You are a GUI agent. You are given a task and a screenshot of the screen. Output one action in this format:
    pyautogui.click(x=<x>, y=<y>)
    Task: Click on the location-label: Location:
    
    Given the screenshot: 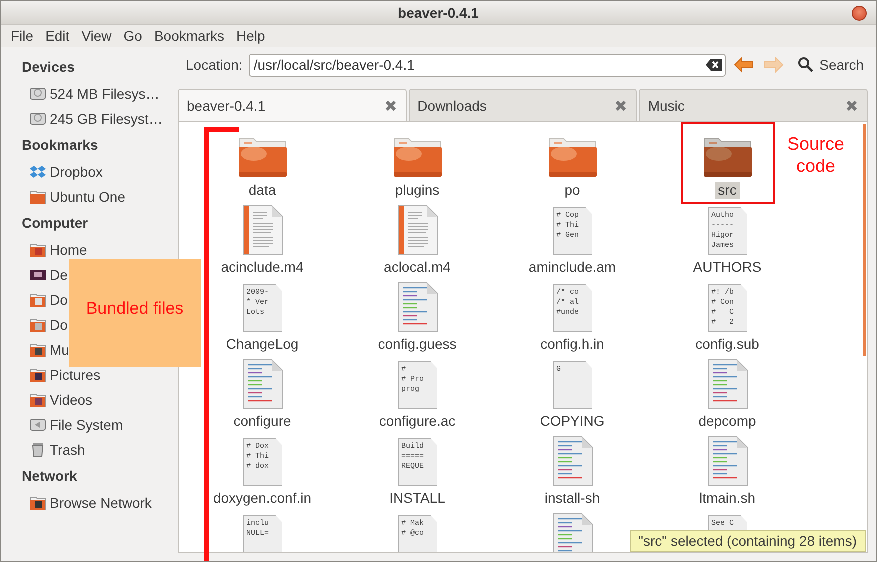 What is the action you would take?
    pyautogui.click(x=214, y=65)
    